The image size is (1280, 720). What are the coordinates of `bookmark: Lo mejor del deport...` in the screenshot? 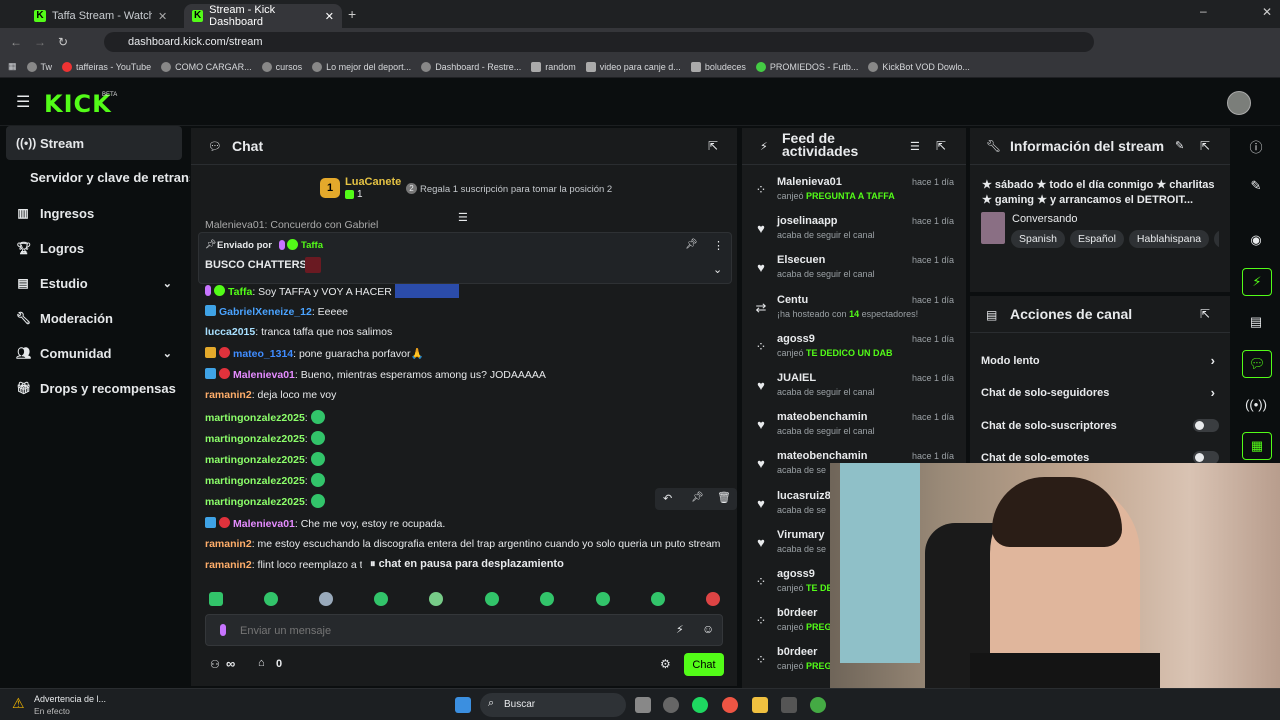 It's located at (361, 66).